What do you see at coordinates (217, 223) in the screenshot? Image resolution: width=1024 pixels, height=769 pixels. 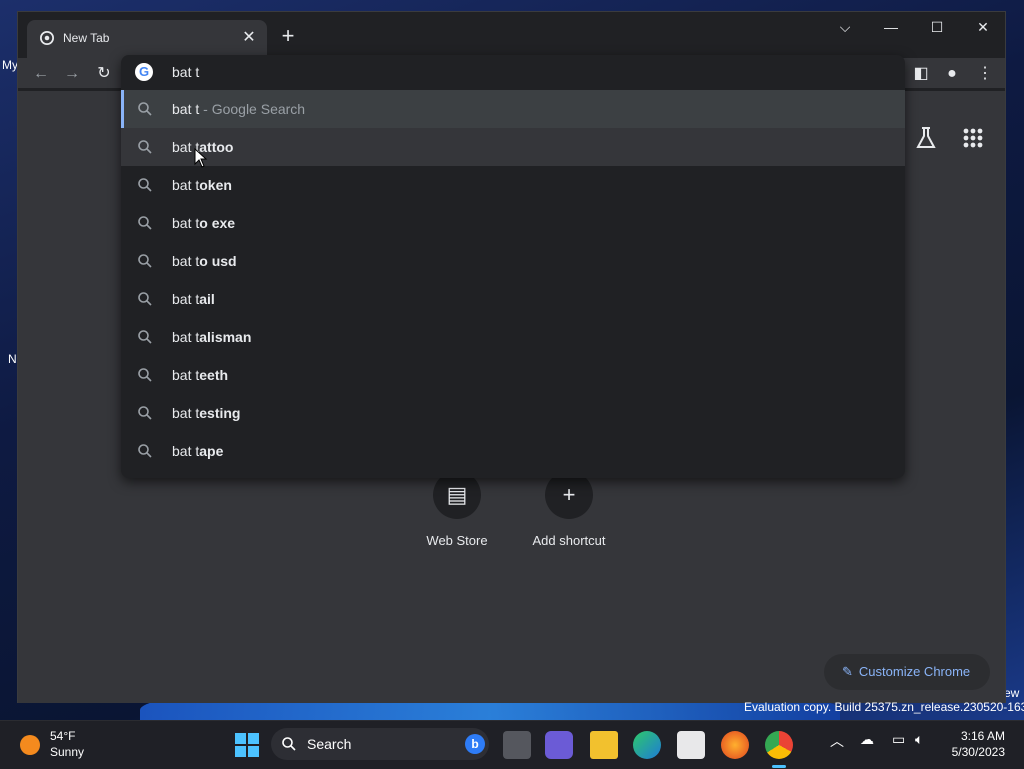 I see `suggestion-completion: o exe` at bounding box center [217, 223].